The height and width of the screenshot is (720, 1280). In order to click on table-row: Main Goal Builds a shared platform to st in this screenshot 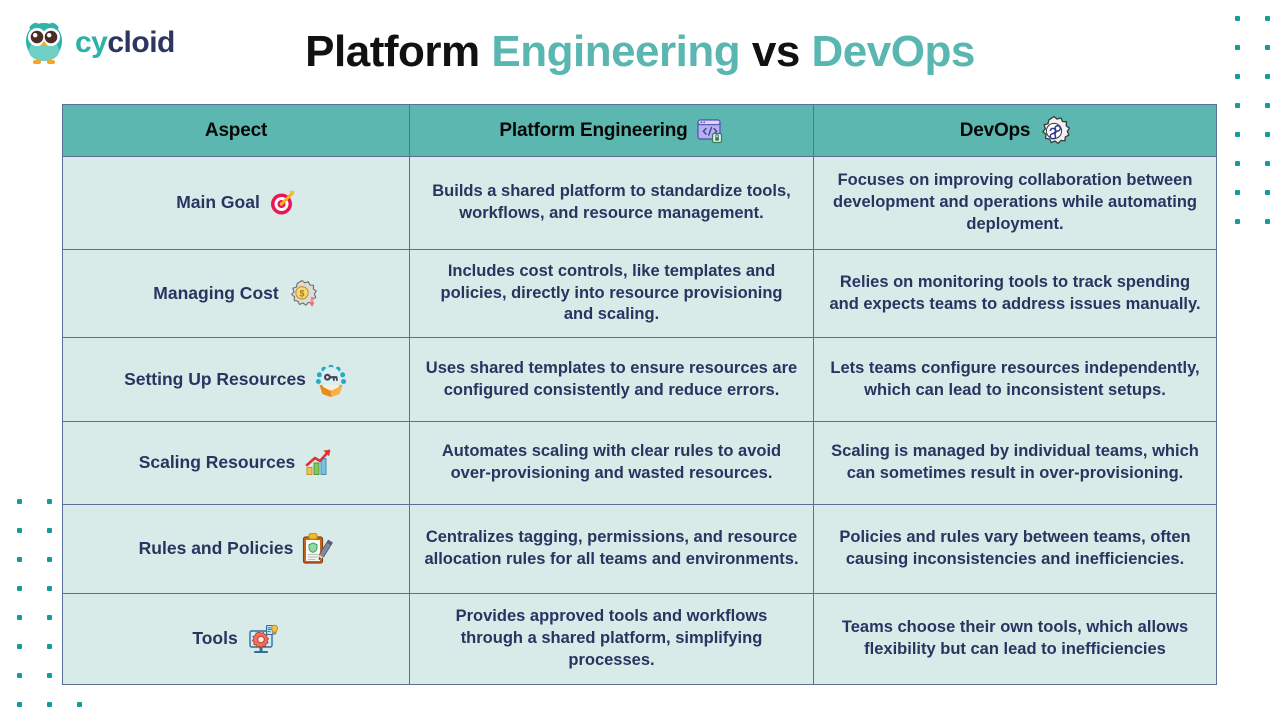, I will do `click(639, 203)`.